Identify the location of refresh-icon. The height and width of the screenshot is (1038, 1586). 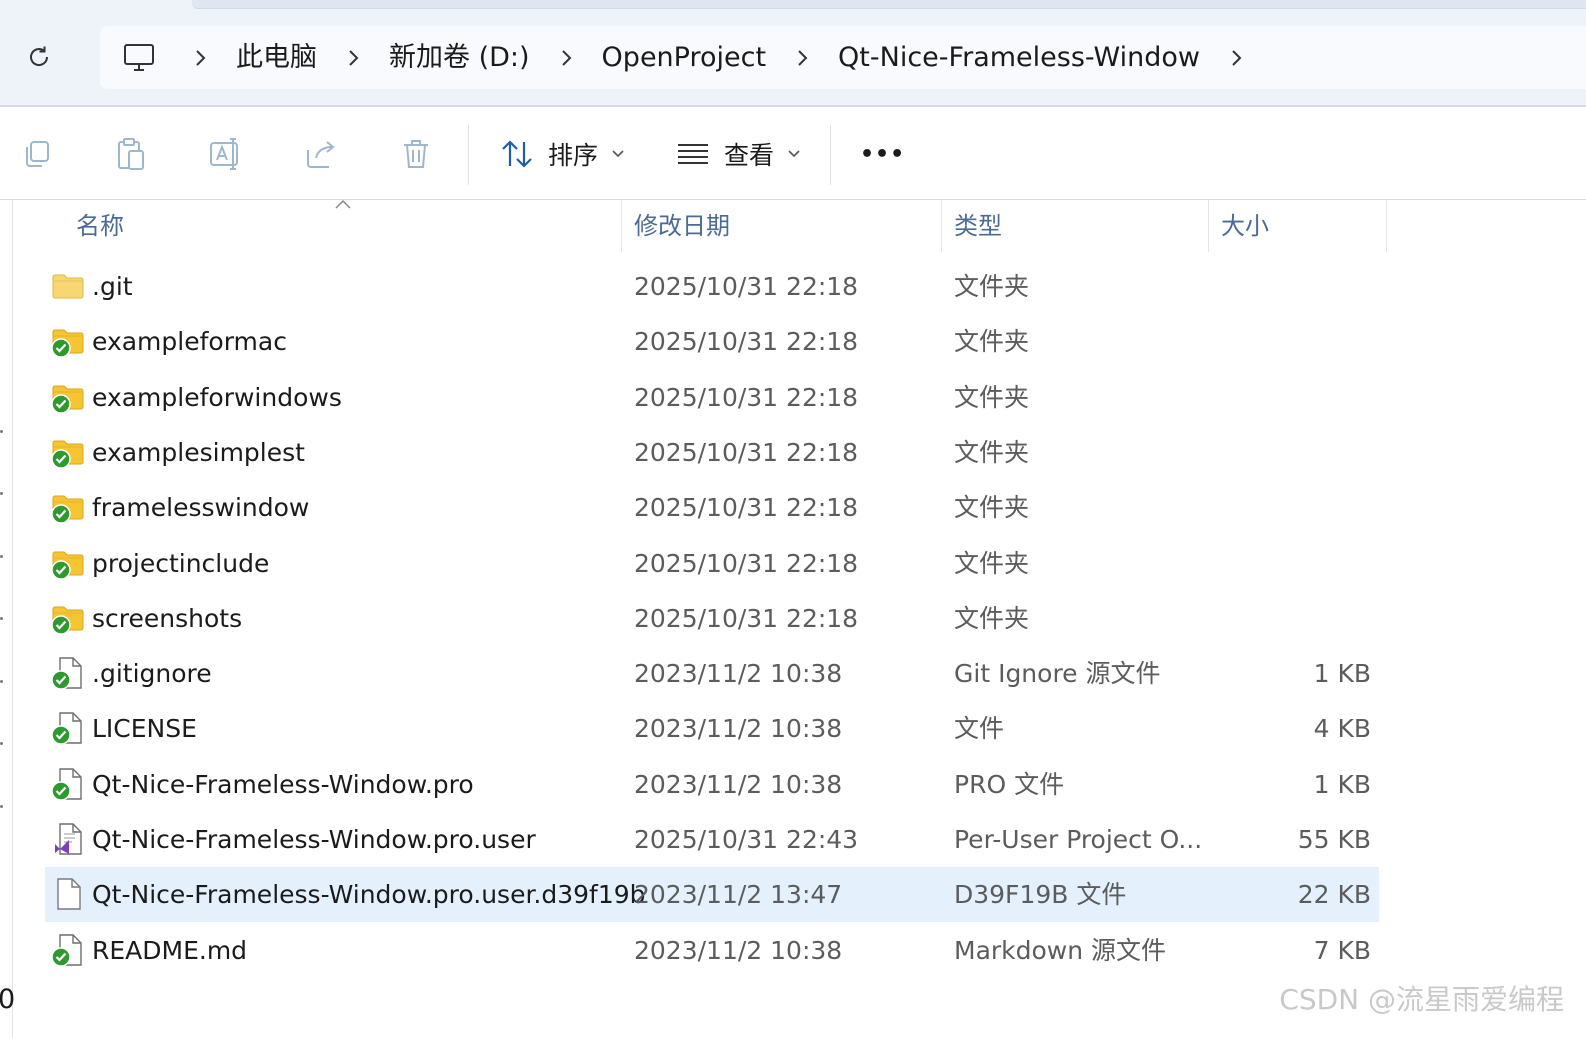
(39, 56).